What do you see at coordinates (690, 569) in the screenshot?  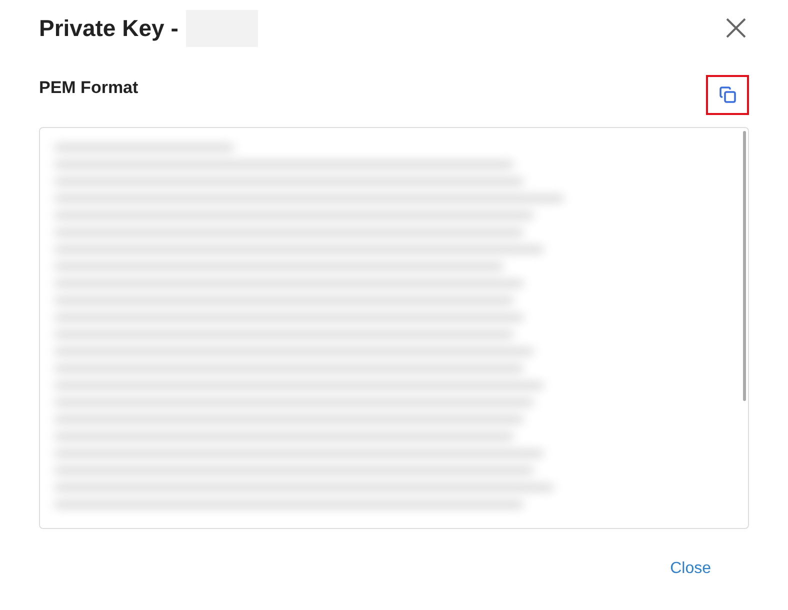 I see `close-button: Close` at bounding box center [690, 569].